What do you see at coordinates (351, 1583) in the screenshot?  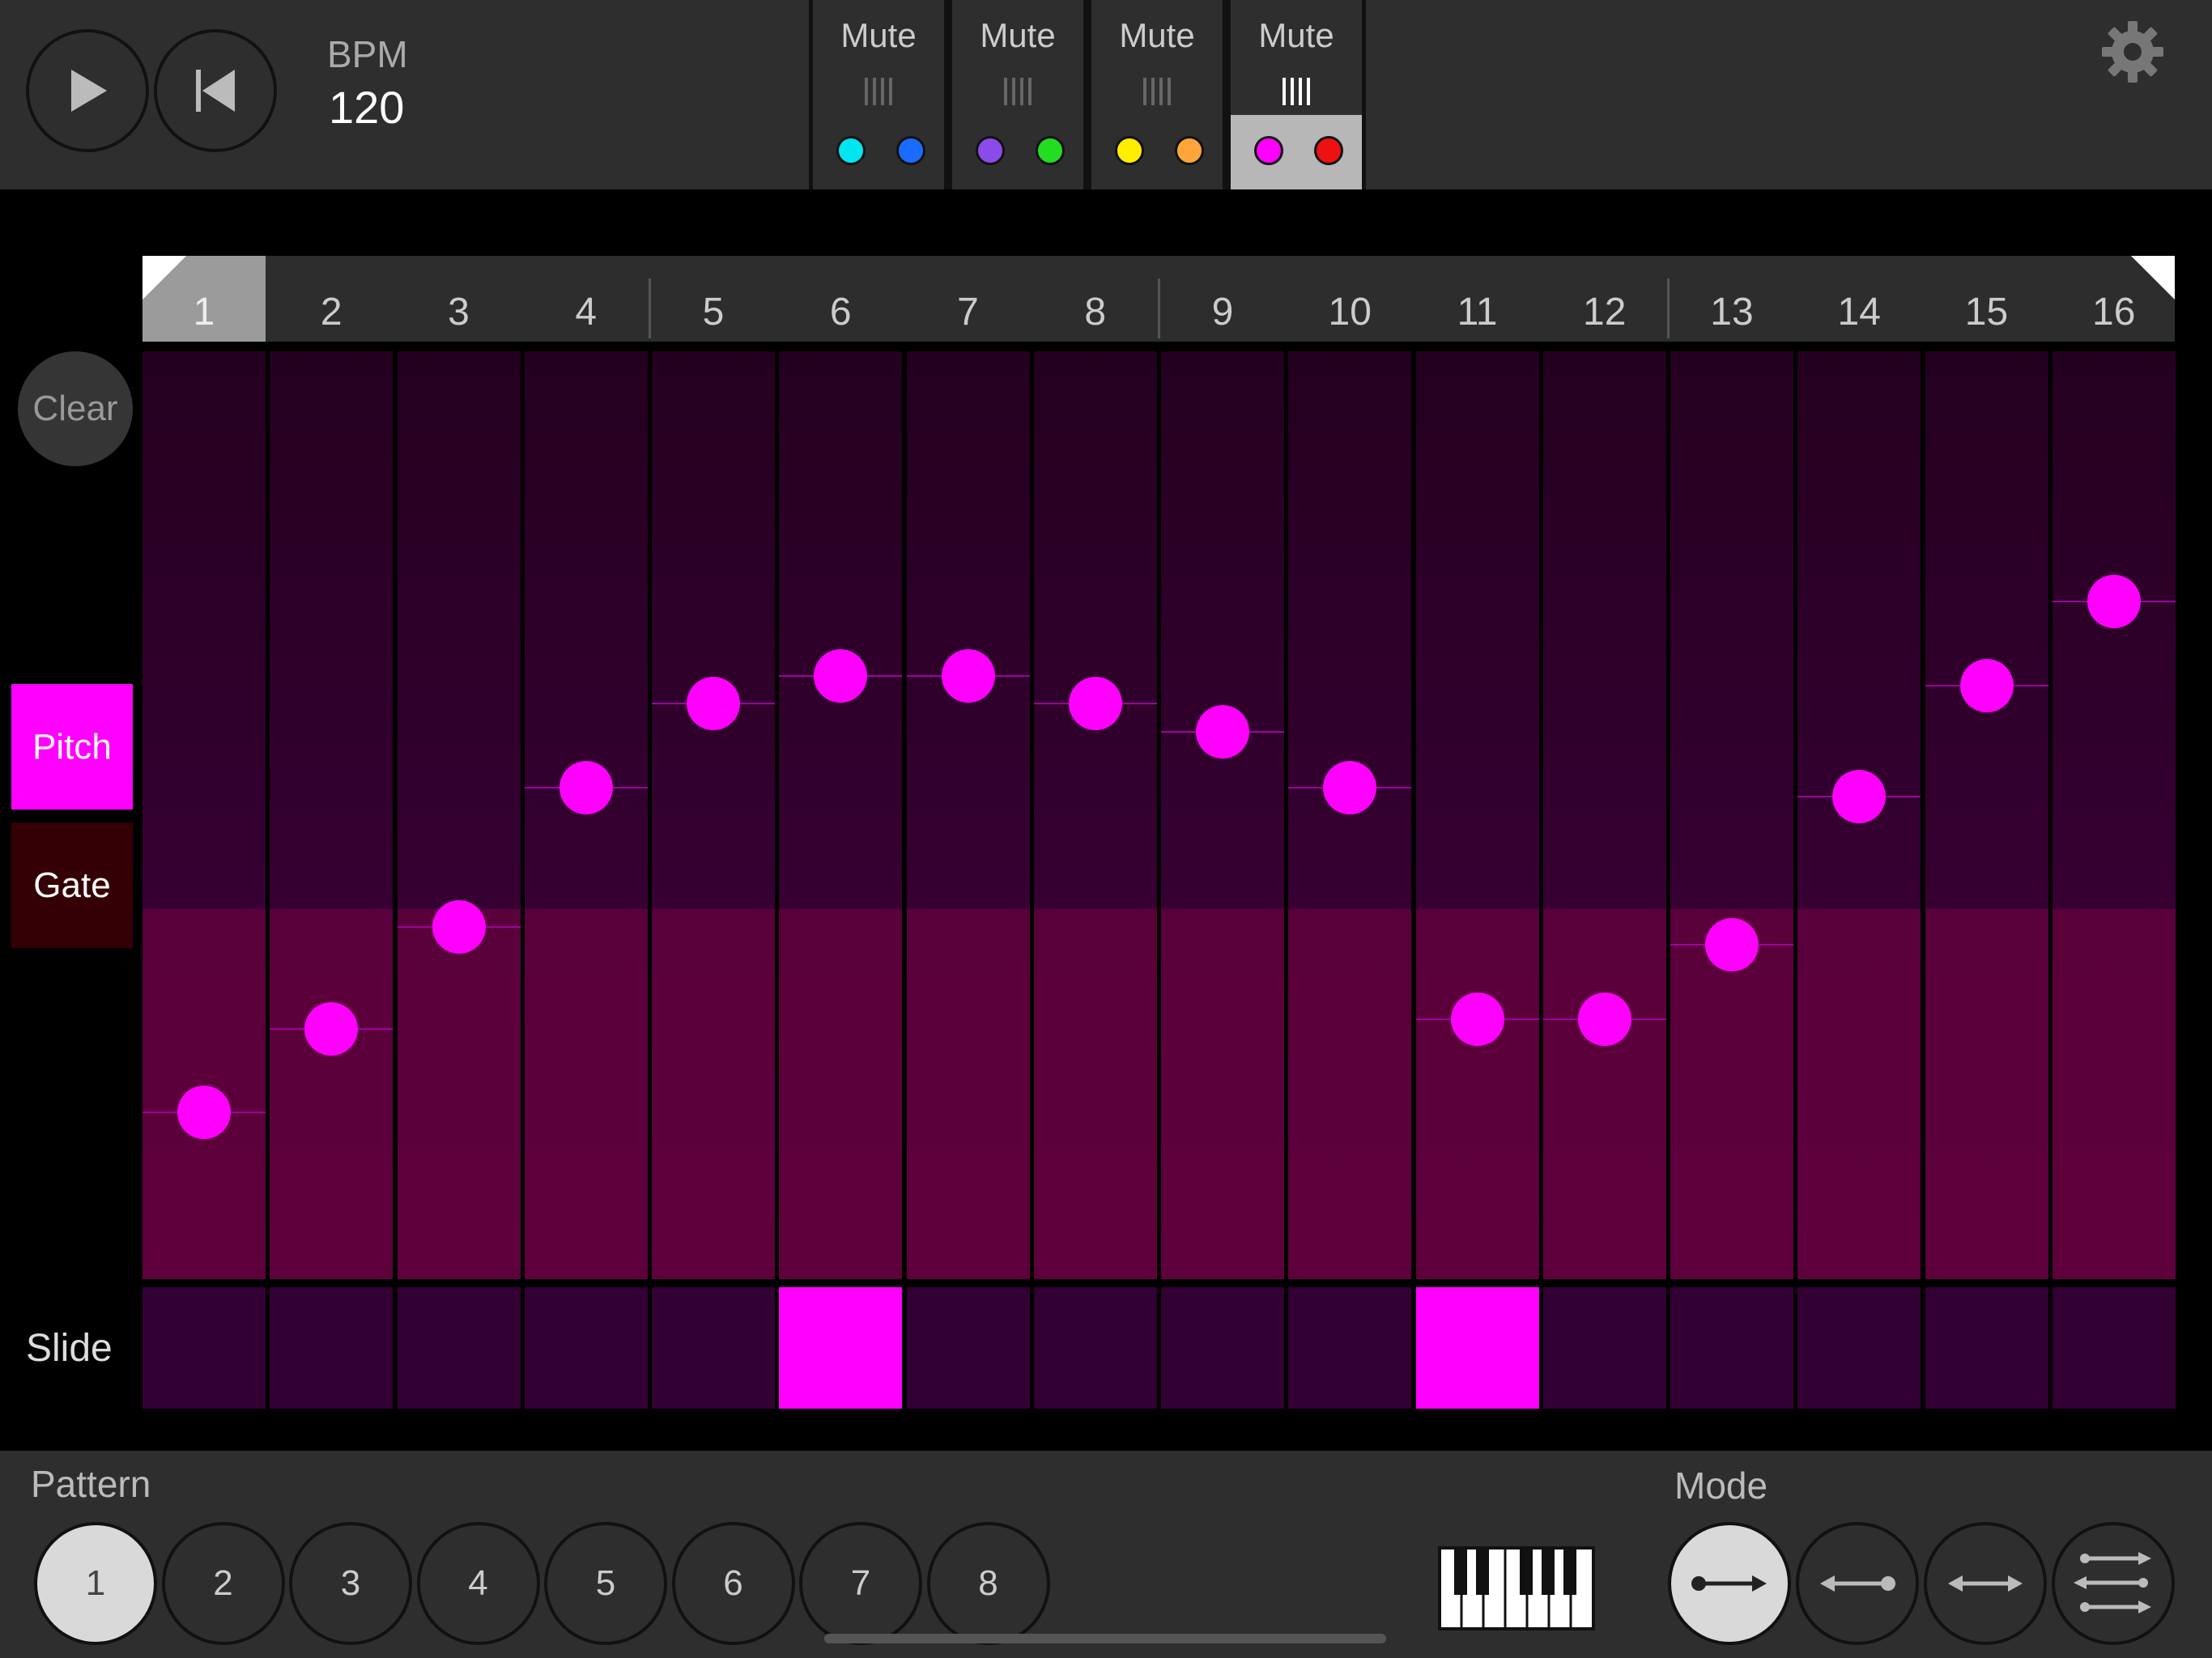 I see `pattern-button: 3` at bounding box center [351, 1583].